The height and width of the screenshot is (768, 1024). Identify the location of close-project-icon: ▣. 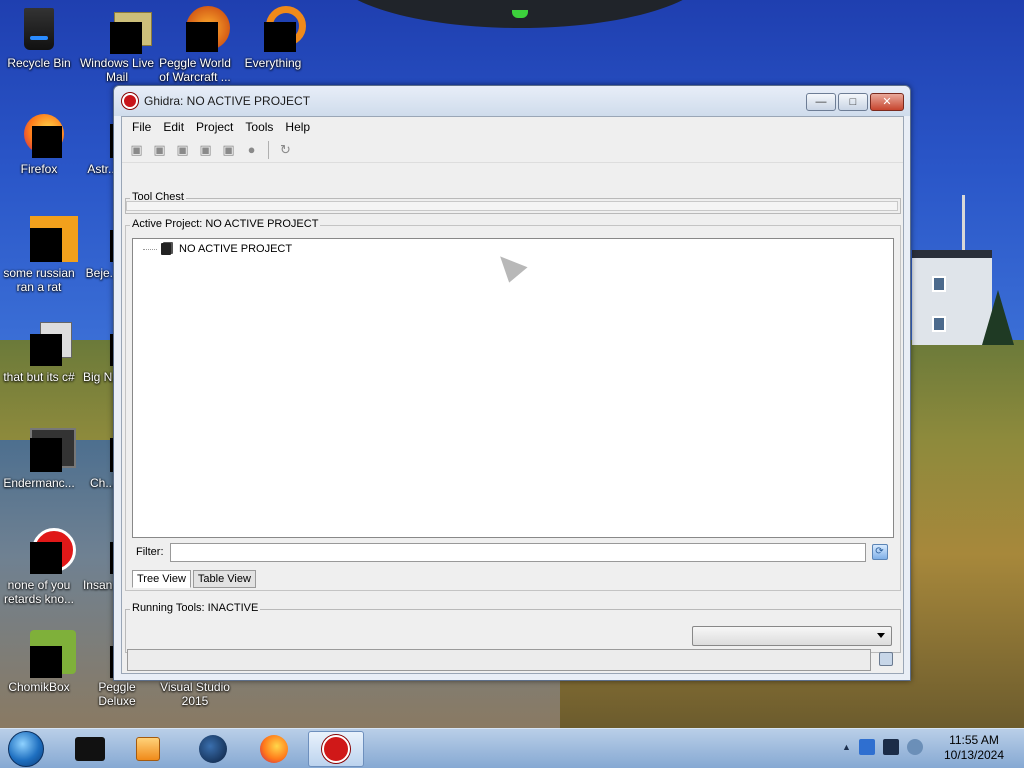
(182, 150).